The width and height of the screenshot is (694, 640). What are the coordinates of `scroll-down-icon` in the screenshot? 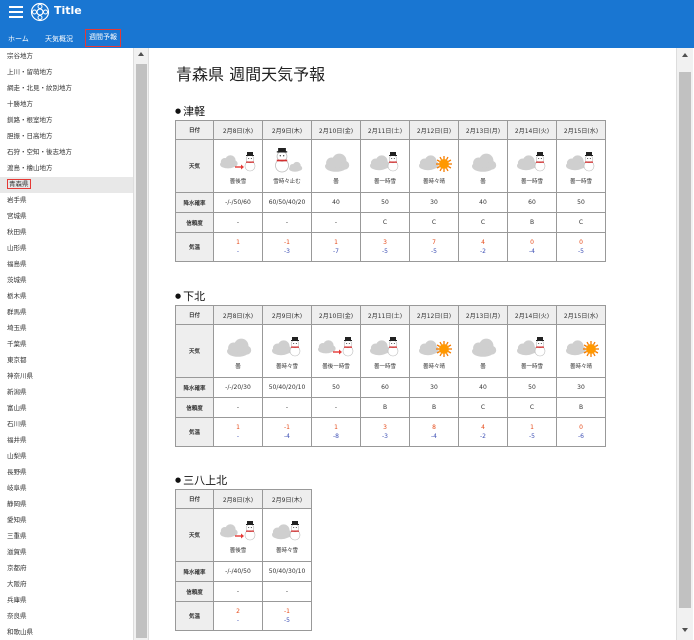 It's located at (685, 630).